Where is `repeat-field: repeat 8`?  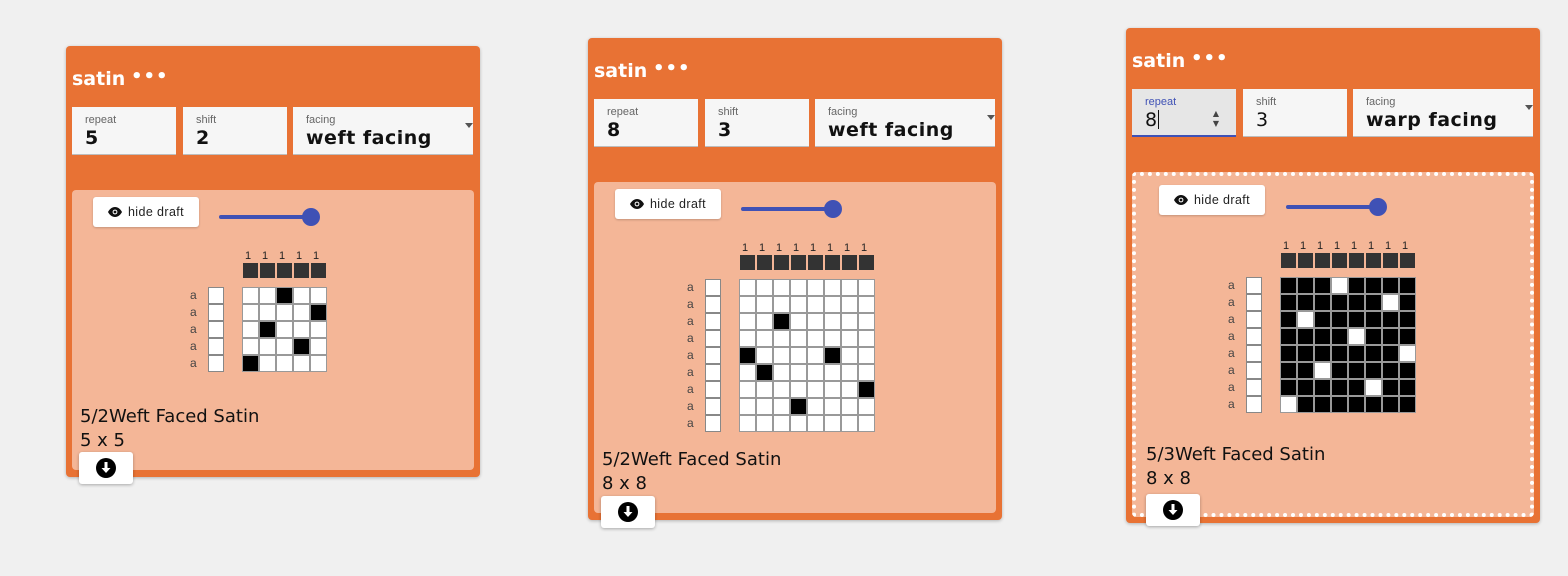
repeat-field: repeat 8 is located at coordinates (646, 123).